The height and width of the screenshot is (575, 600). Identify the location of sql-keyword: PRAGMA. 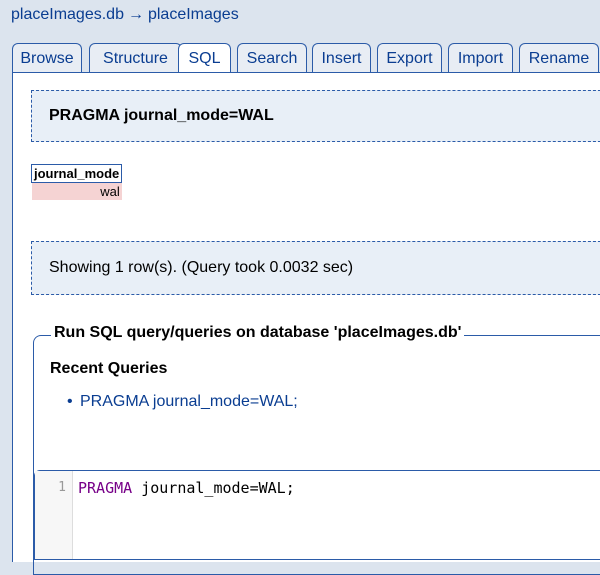
(105, 488).